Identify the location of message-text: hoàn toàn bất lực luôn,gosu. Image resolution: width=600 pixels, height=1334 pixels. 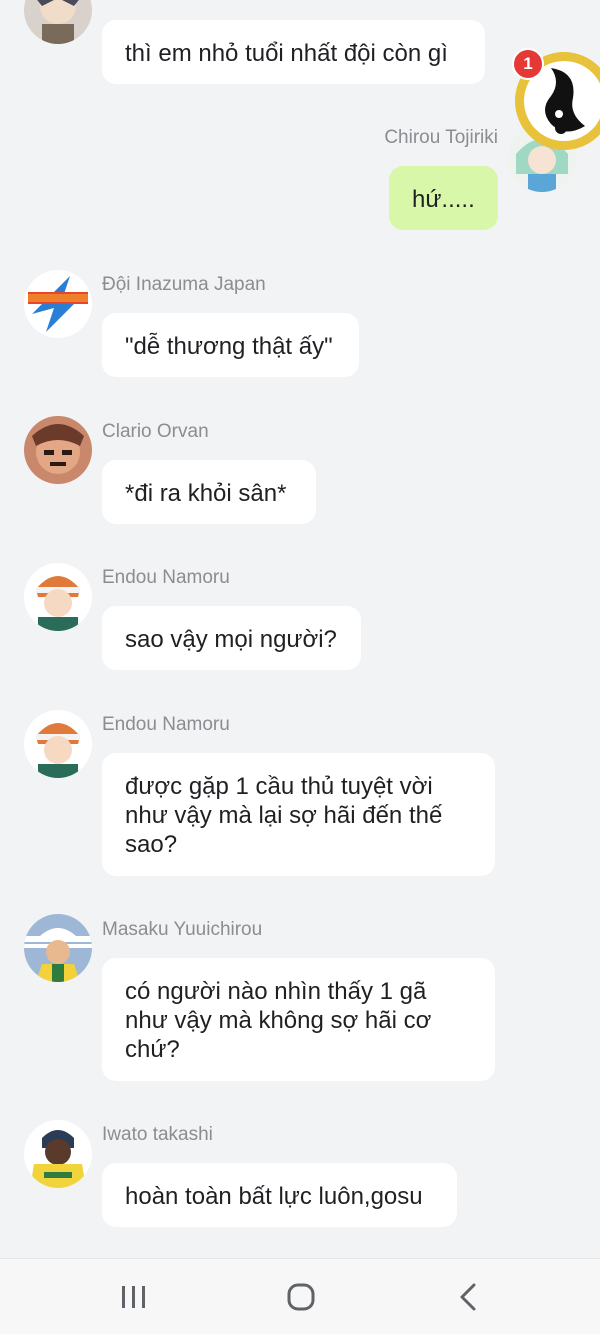
(274, 1196).